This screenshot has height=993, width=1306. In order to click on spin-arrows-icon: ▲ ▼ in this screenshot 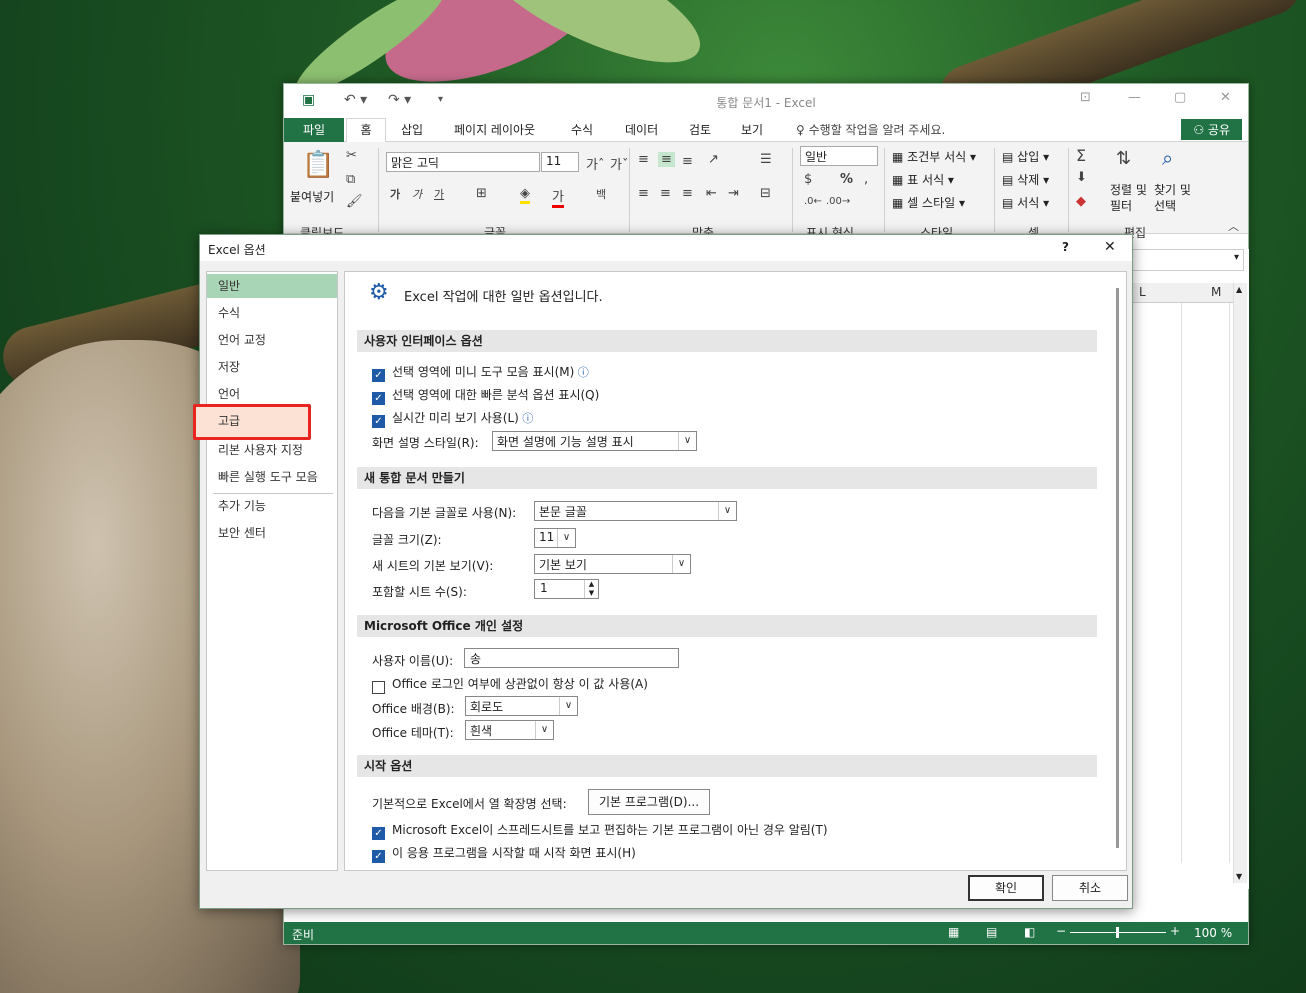, I will do `click(591, 589)`.